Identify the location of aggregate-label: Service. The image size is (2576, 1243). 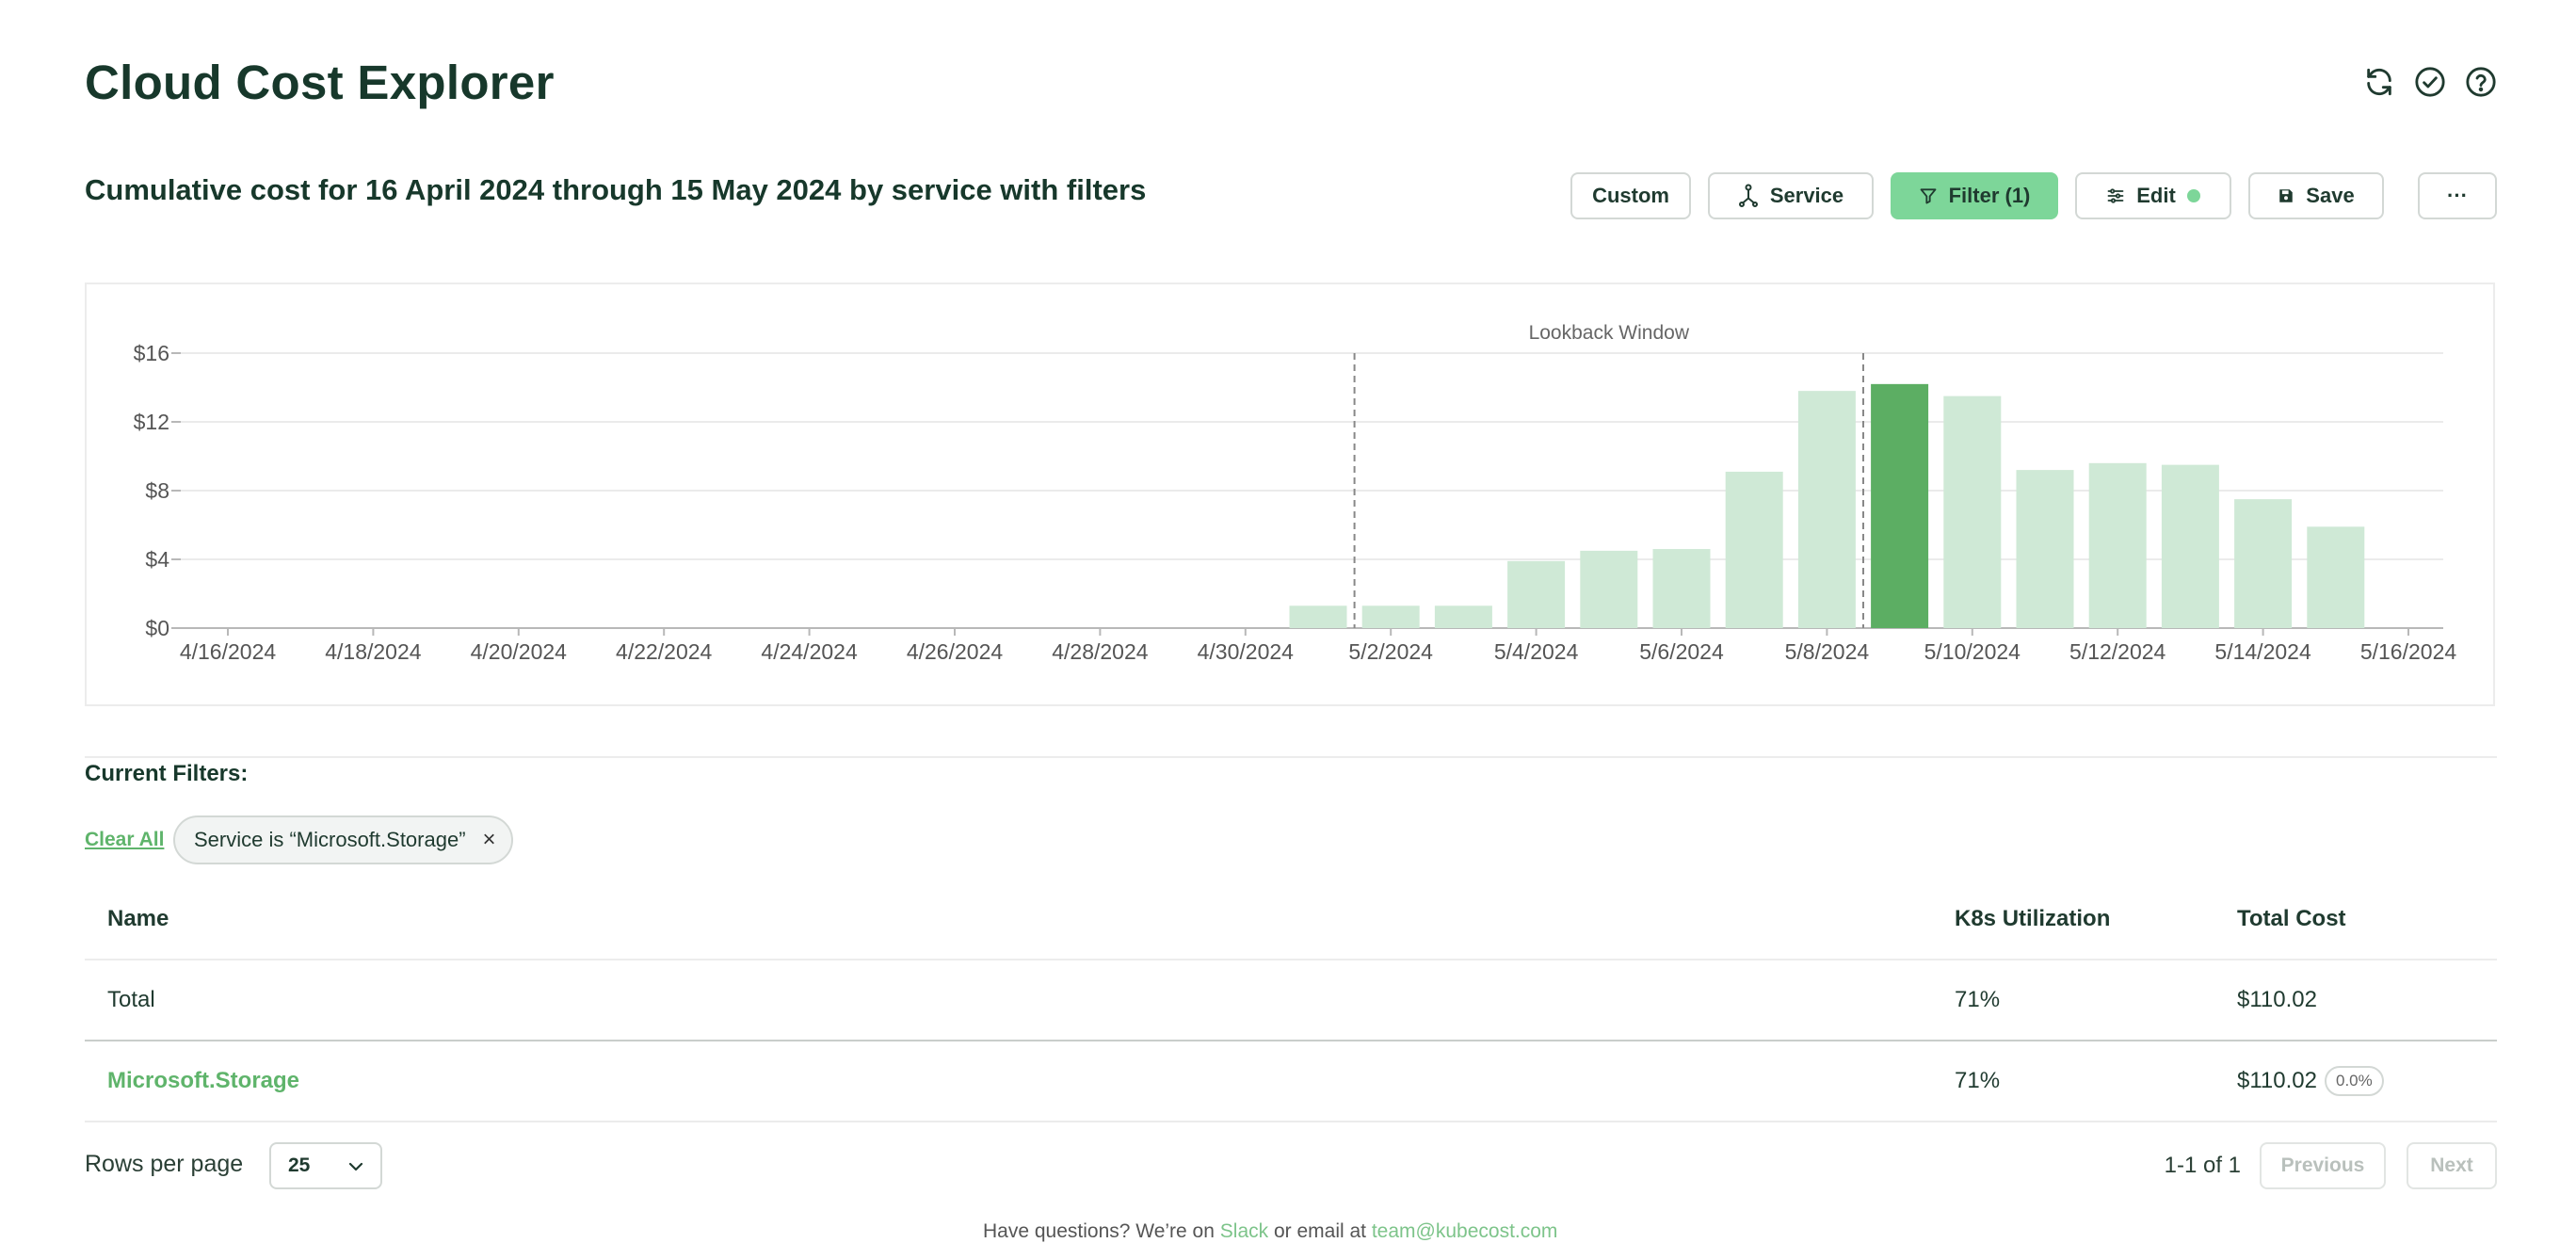
(1806, 196).